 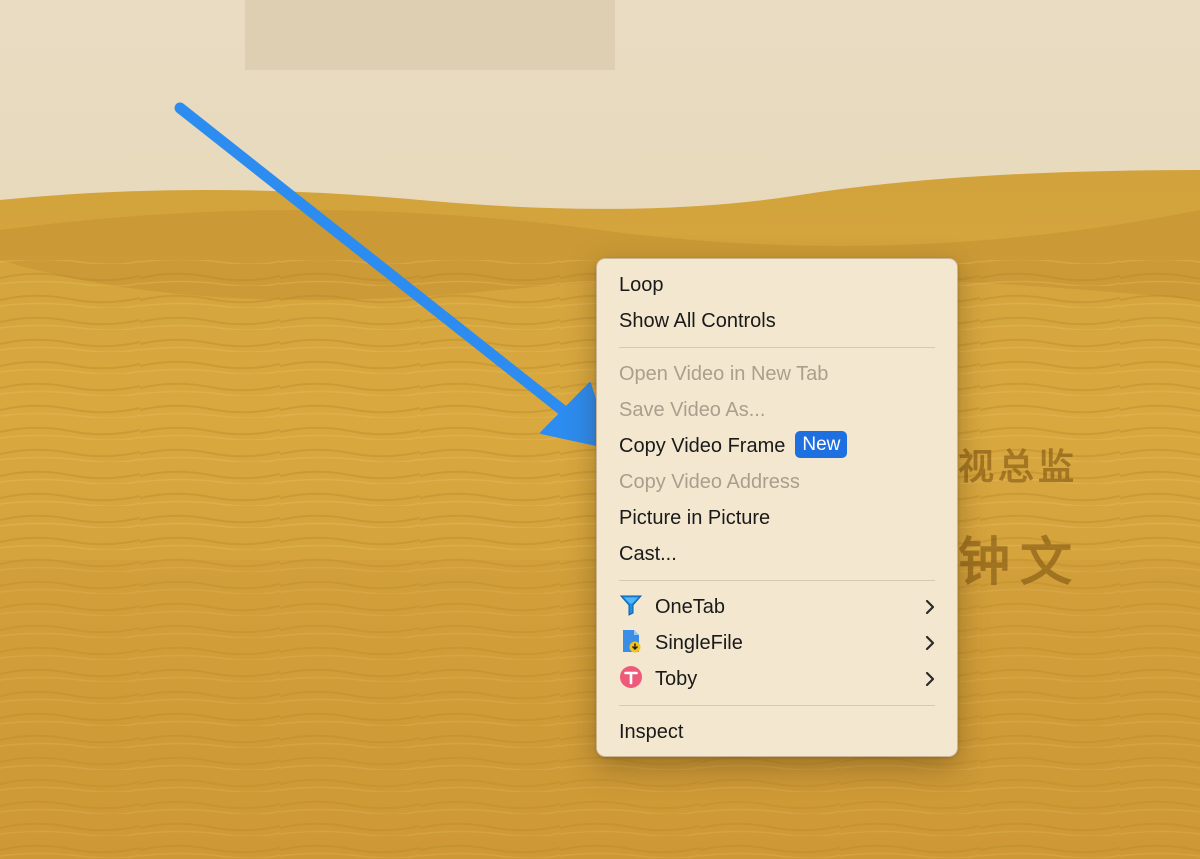 I want to click on menu-item-show-all-controls: Show All Controls, so click(x=777, y=321).